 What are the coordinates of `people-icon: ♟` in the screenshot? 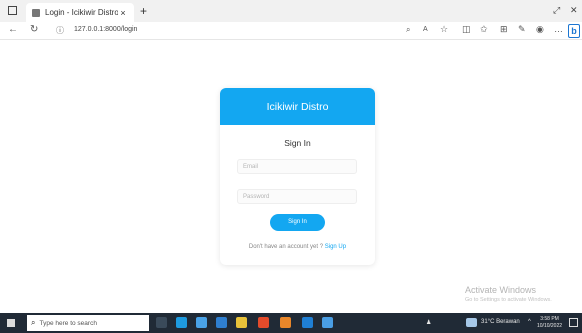 It's located at (428, 322).